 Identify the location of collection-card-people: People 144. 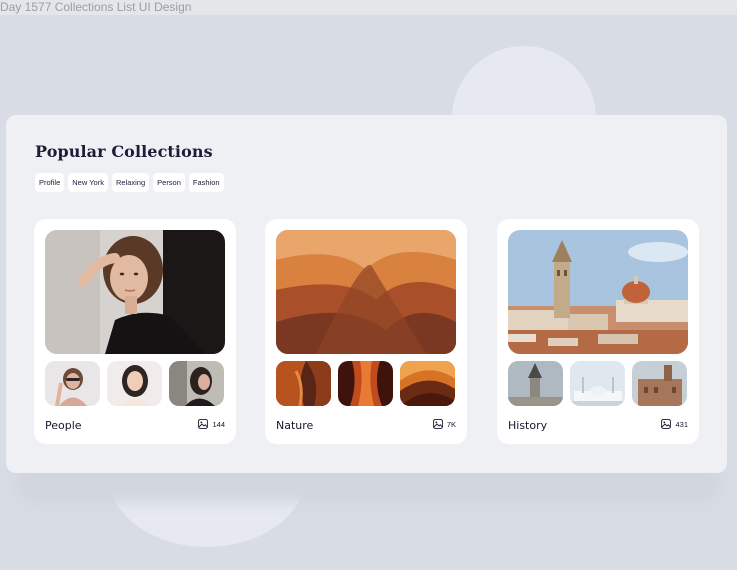
(135, 331).